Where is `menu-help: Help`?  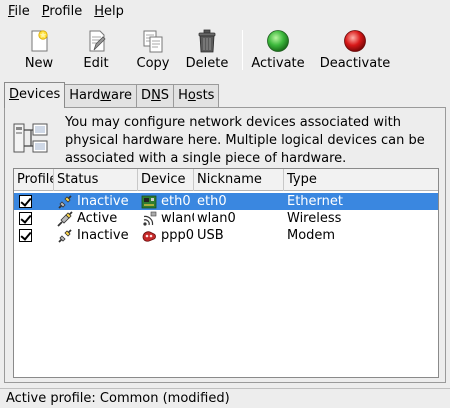 menu-help: Help is located at coordinates (111, 12).